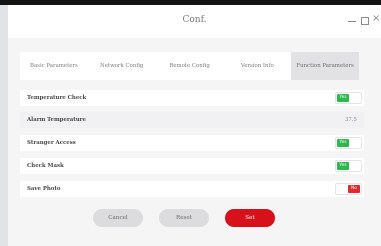 The image size is (381, 246). Describe the element at coordinates (44, 189) in the screenshot. I see `setting-label: Save Photo` at that location.